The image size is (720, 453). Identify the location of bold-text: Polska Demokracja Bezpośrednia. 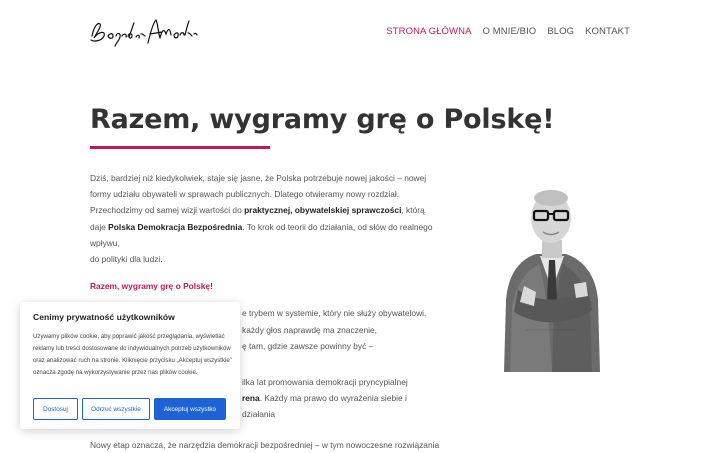
(175, 226).